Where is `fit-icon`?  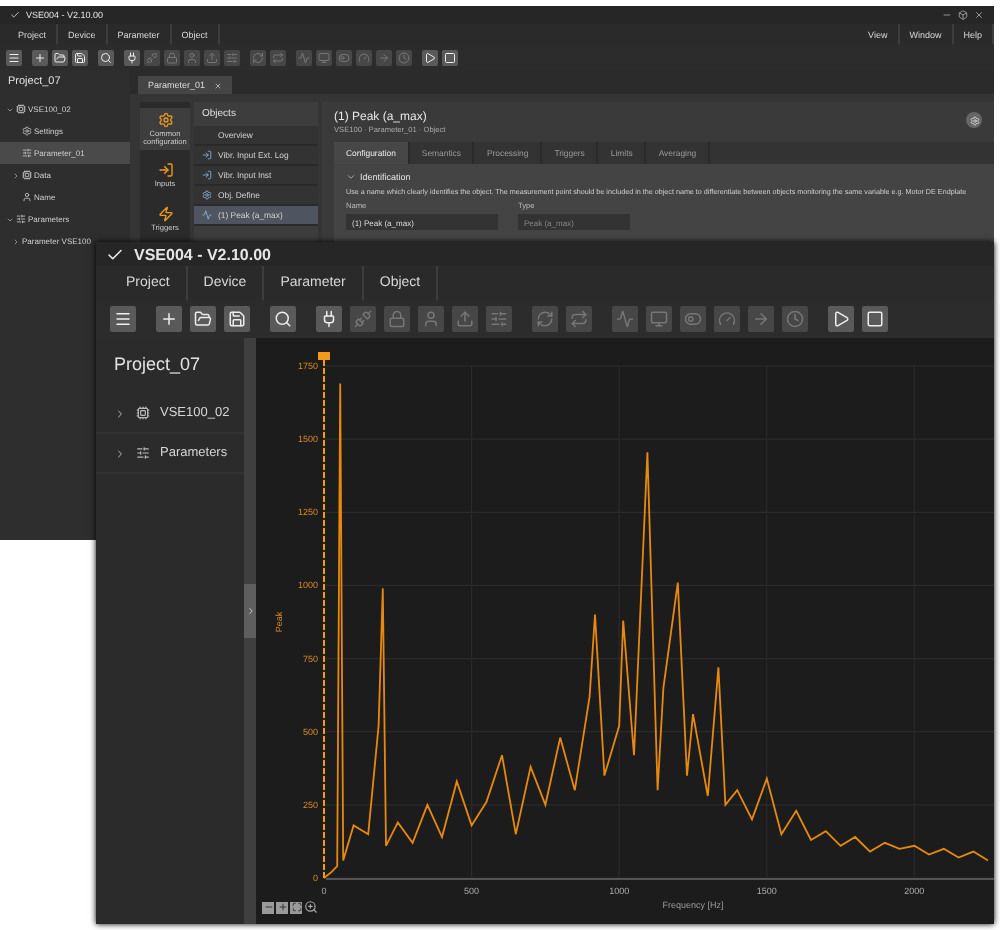 fit-icon is located at coordinates (296, 907).